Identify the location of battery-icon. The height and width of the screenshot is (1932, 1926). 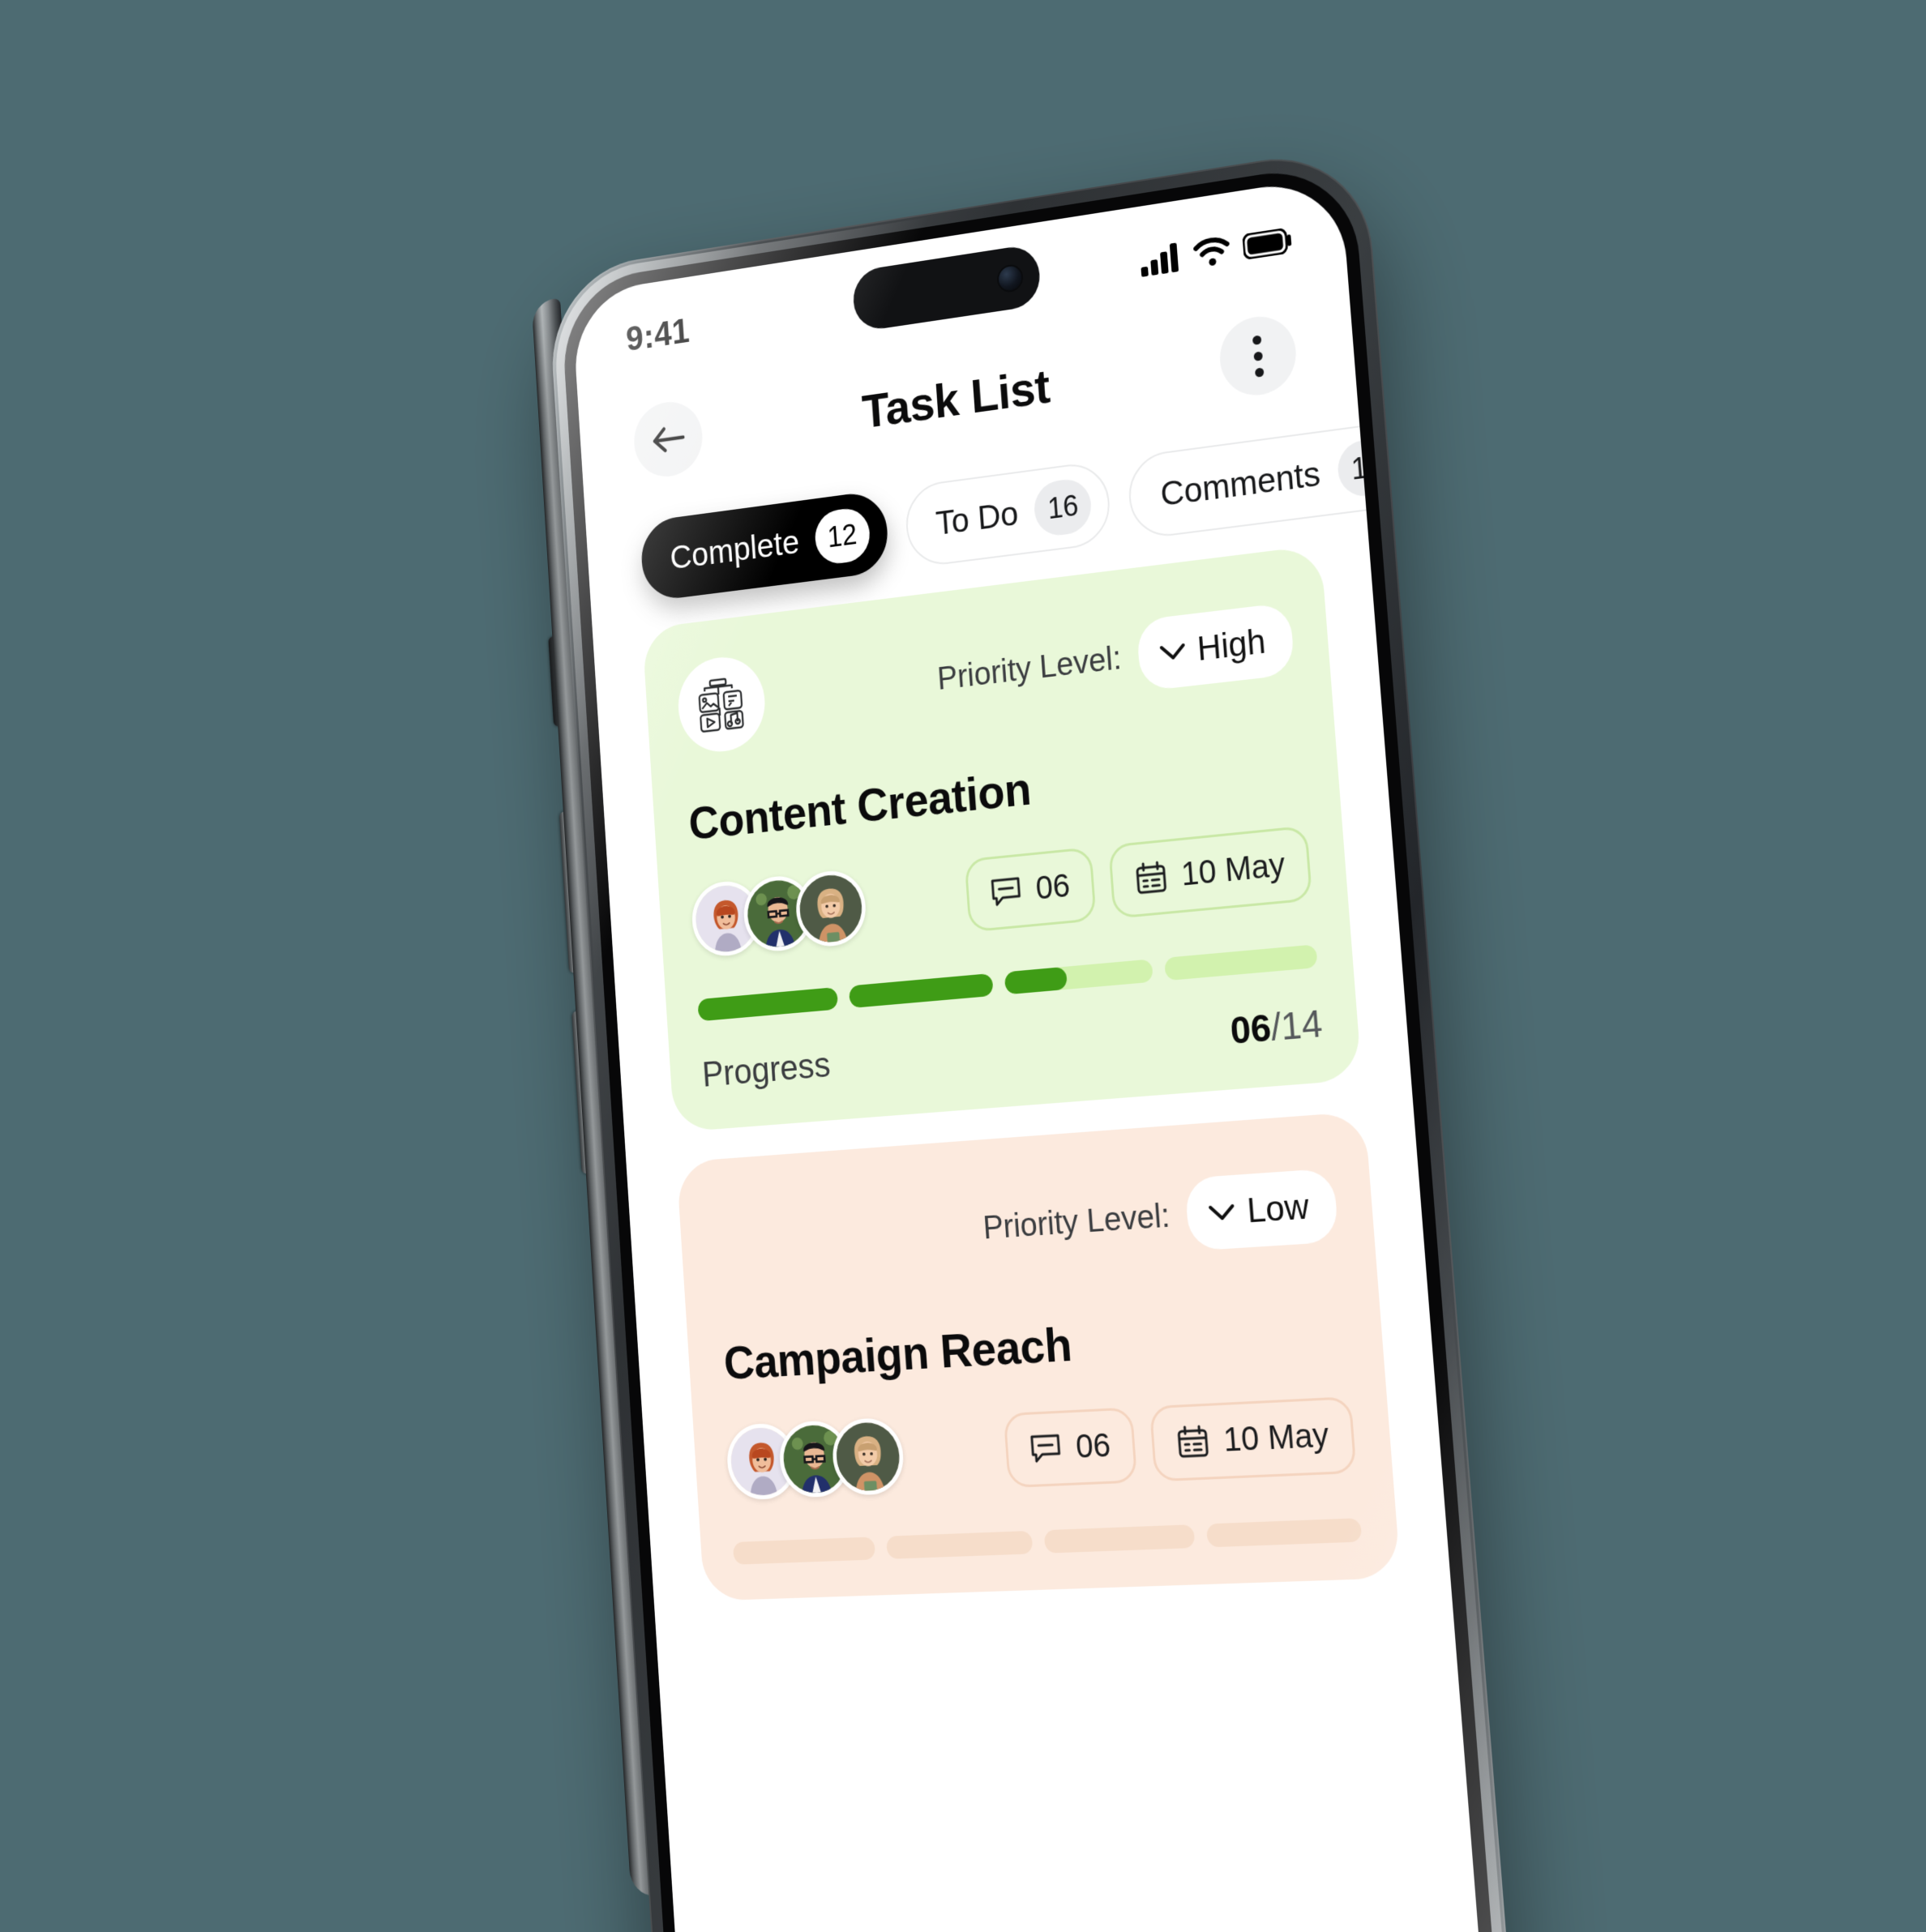
(1267, 243).